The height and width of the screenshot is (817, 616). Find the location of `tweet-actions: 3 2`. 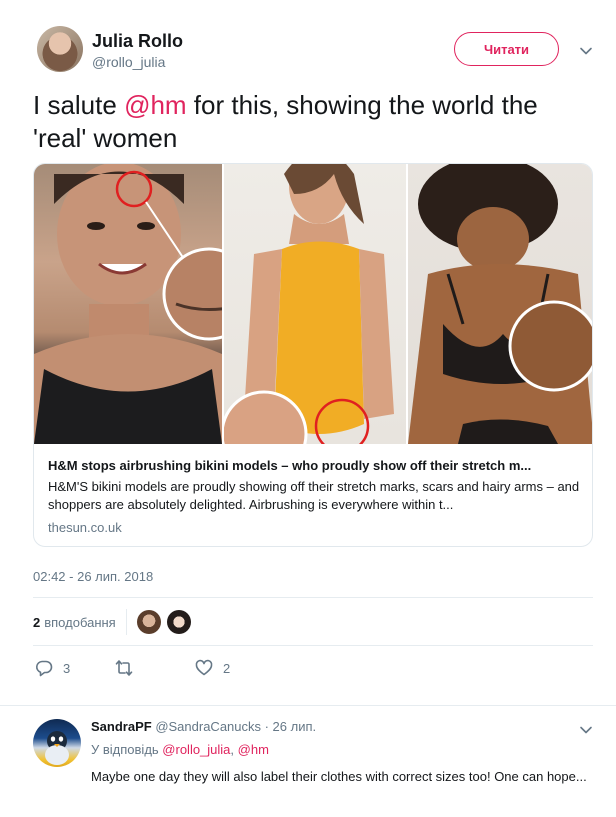

tweet-actions: 3 2 is located at coordinates (183, 668).